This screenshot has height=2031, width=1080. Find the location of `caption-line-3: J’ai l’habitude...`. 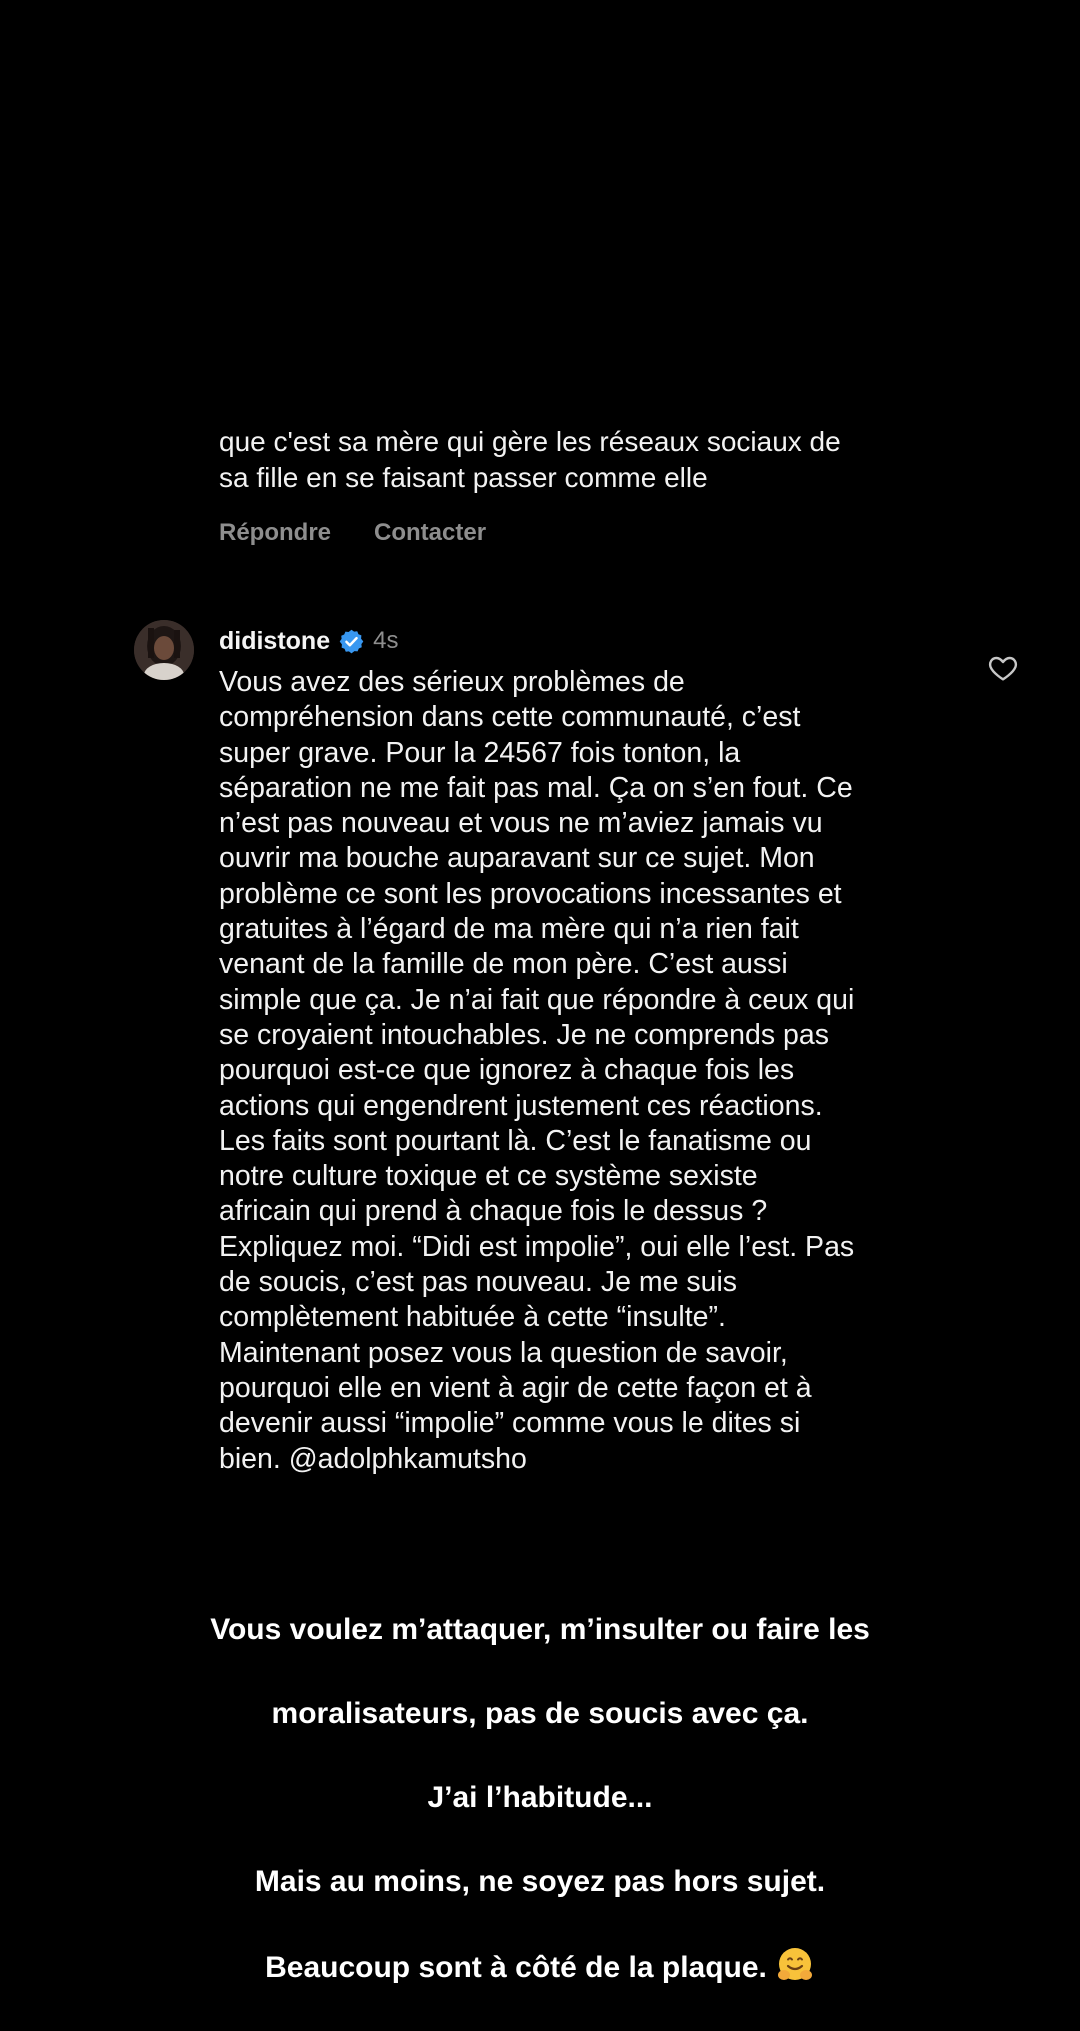

caption-line-3: J’ai l’habitude... is located at coordinates (540, 1797).